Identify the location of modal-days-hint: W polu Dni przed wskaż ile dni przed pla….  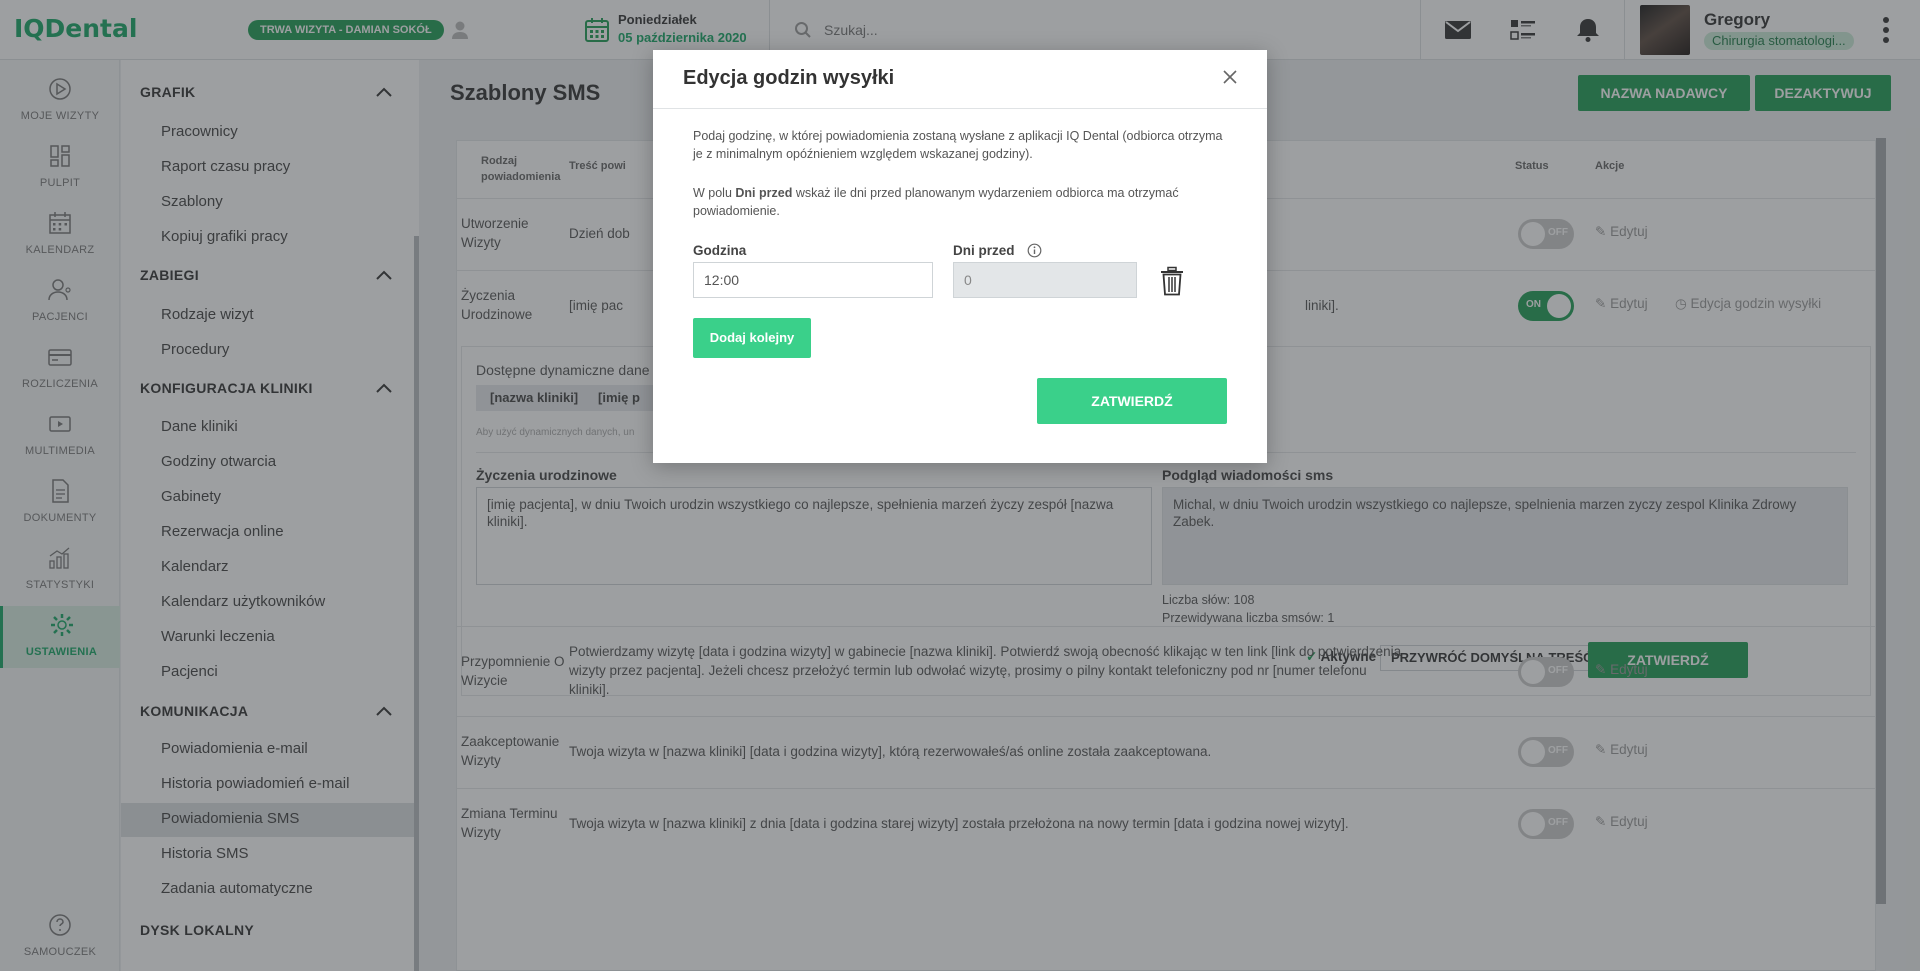
(963, 202).